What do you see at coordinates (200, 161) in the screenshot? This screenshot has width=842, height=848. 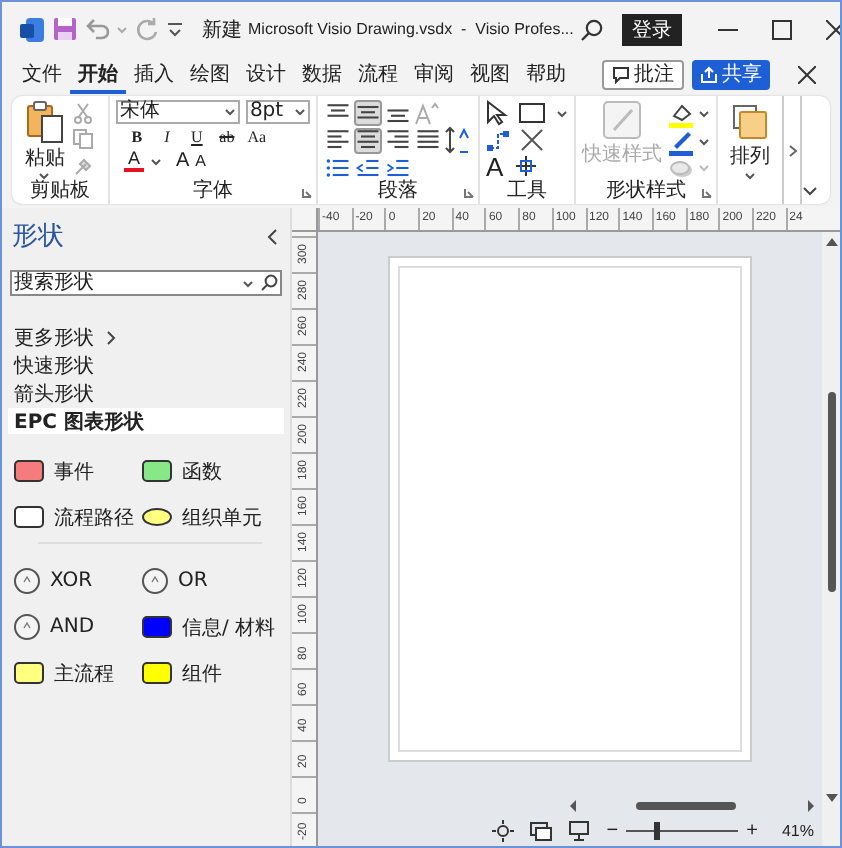 I see `shrink-font-button: A` at bounding box center [200, 161].